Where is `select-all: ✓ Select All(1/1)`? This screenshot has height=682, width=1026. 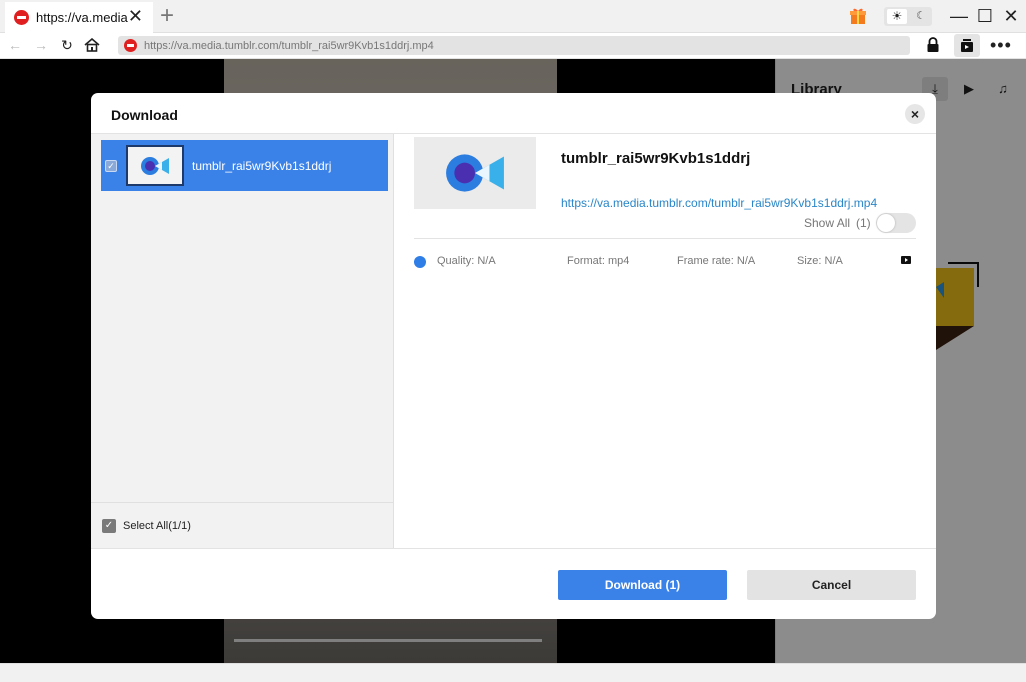
select-all: ✓ Select All(1/1) is located at coordinates (242, 525).